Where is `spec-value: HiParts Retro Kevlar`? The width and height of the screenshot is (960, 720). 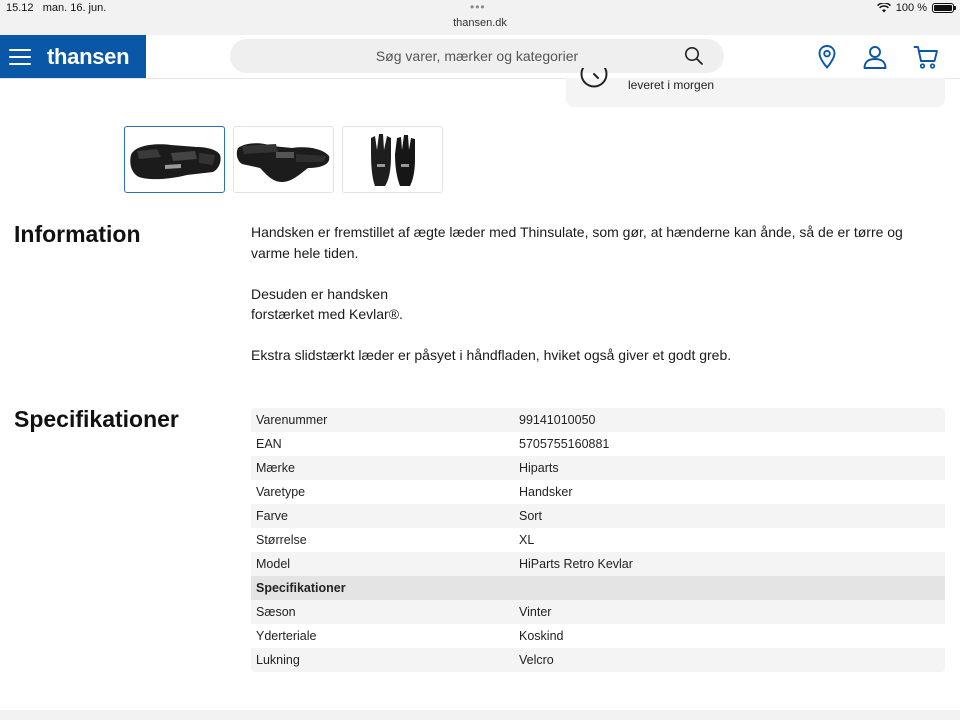 spec-value: HiParts Retro Kevlar is located at coordinates (576, 564).